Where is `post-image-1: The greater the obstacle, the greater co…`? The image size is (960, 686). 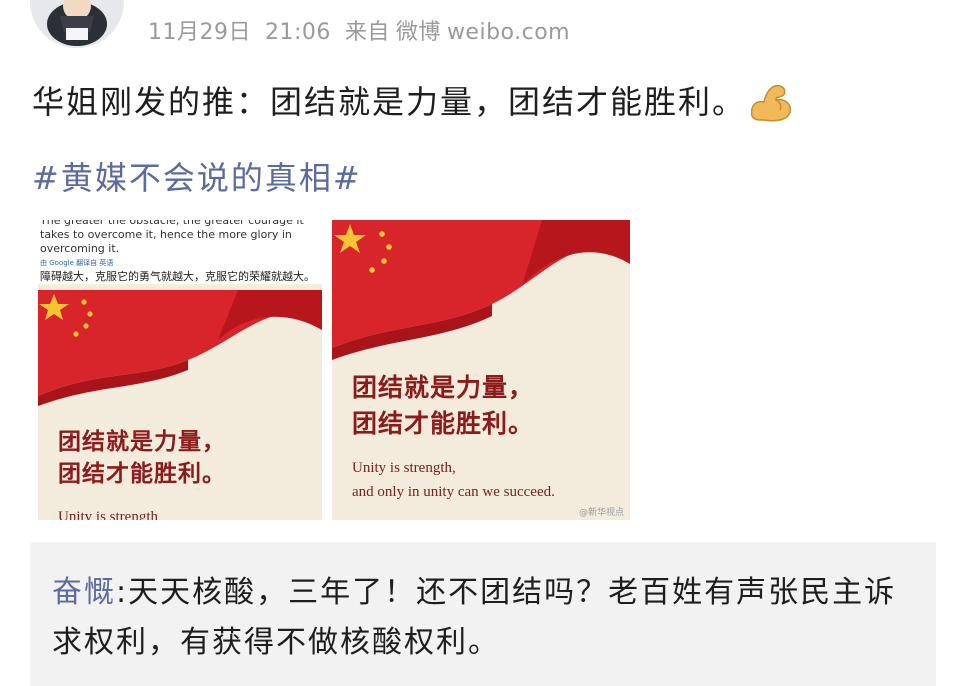 post-image-1: The greater the obstacle, the greater co… is located at coordinates (180, 370).